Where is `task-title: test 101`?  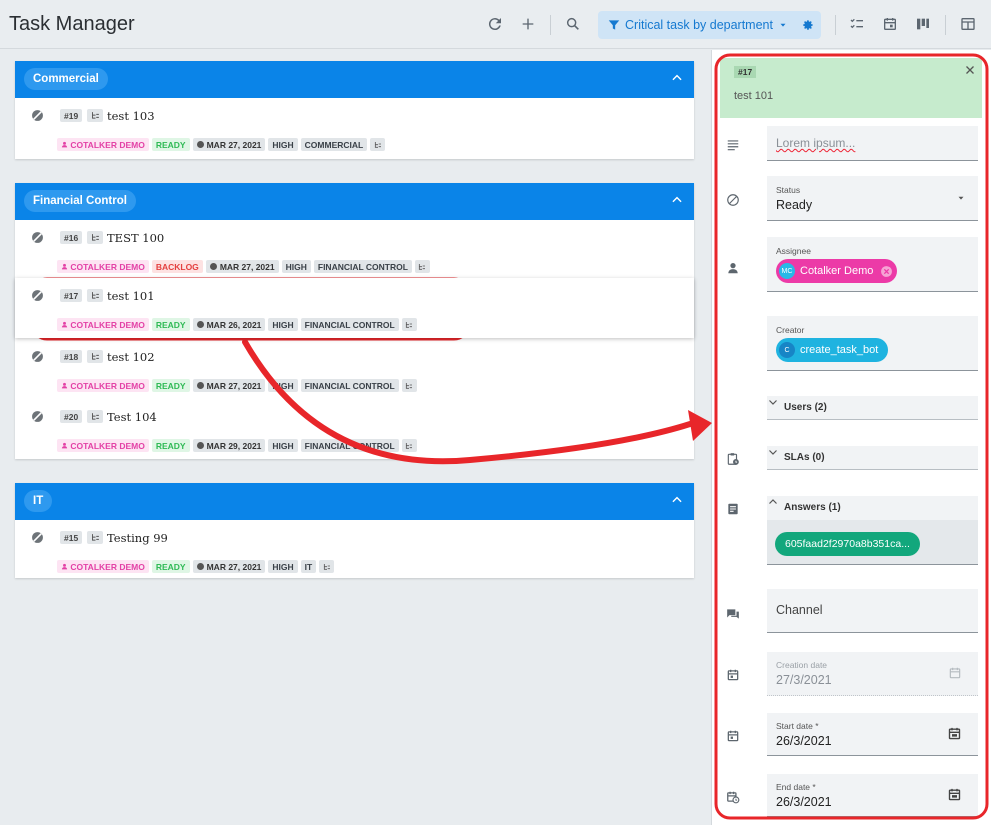 task-title: test 101 is located at coordinates (131, 296).